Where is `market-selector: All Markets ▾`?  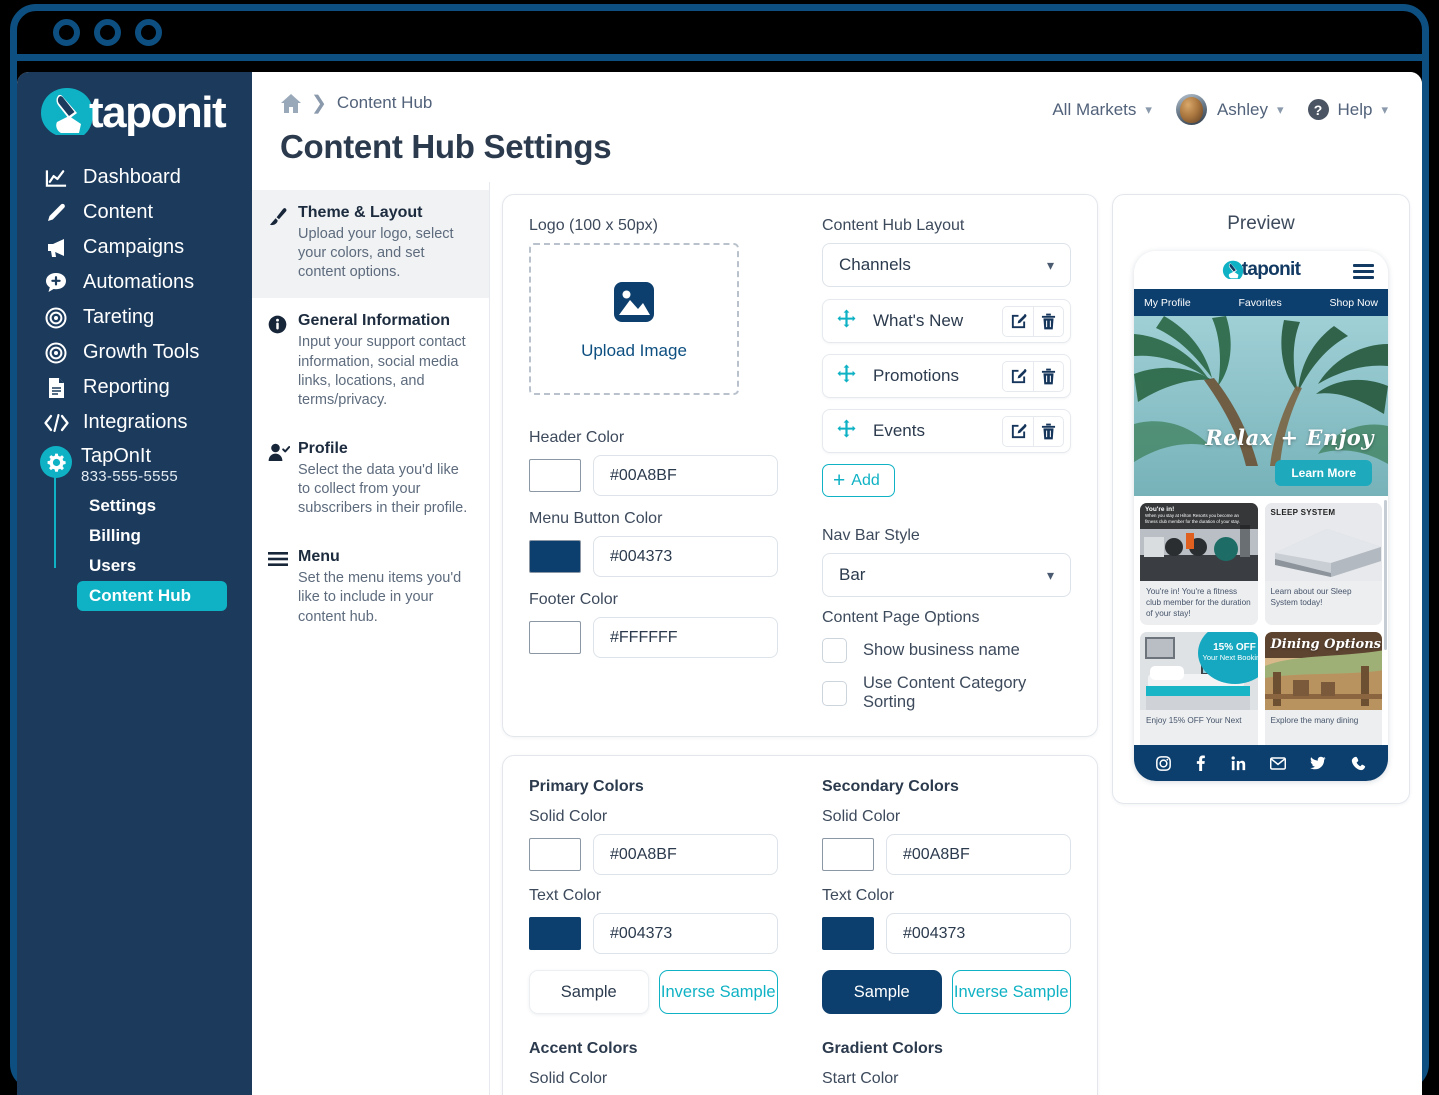
market-selector: All Markets ▾ is located at coordinates (1102, 110).